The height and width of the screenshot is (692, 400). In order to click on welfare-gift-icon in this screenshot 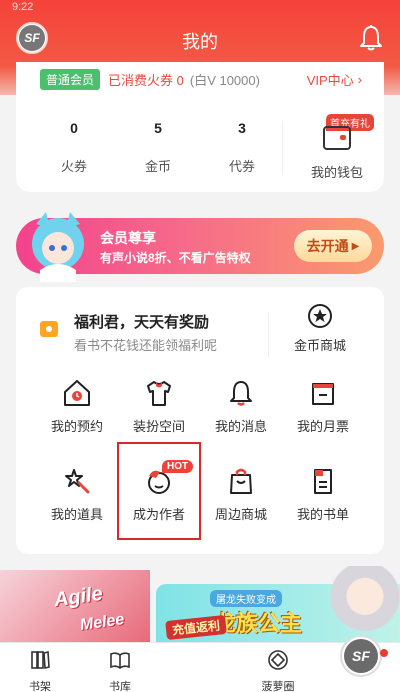, I will do `click(49, 329)`.